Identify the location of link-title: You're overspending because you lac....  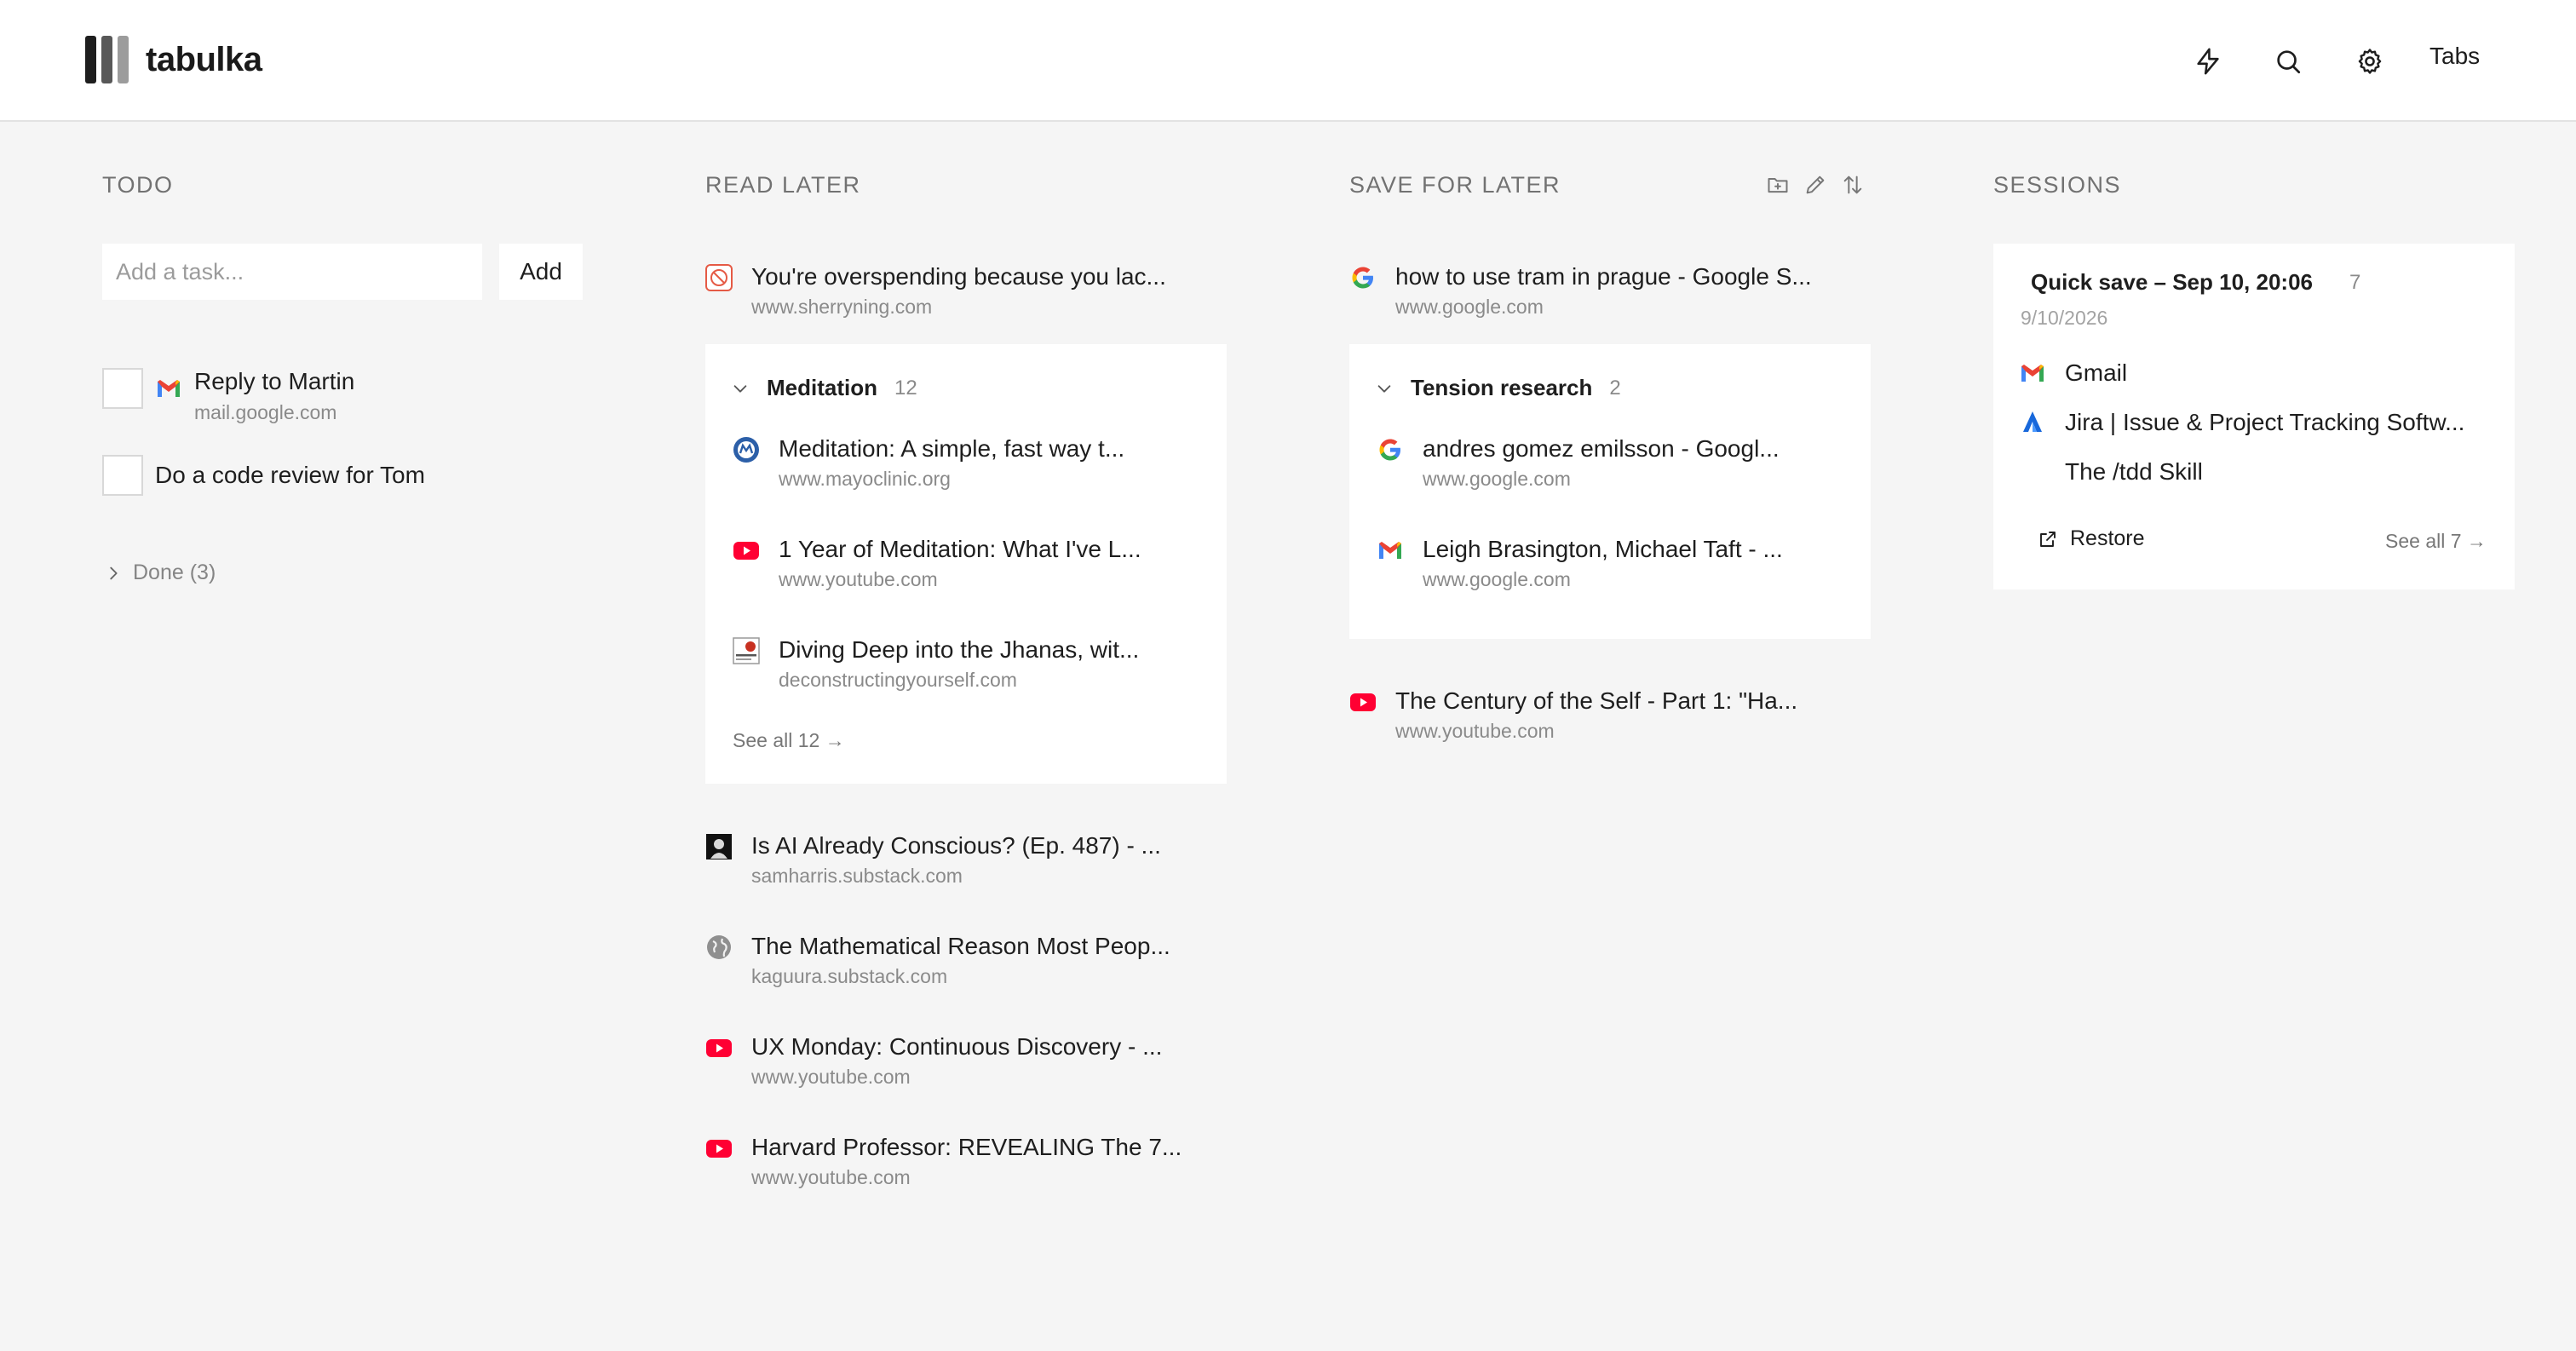
(959, 276).